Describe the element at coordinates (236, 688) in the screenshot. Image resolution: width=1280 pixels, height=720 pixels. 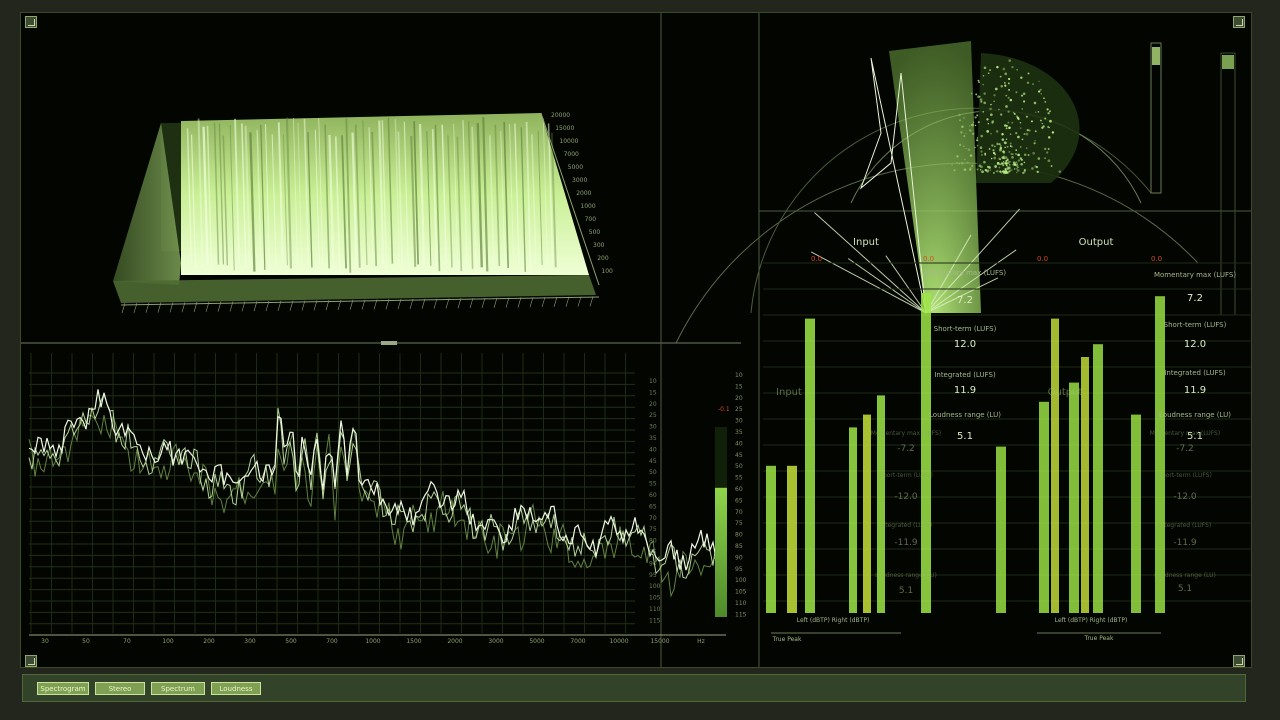
I see `view-button-loudness: Loudness` at that location.